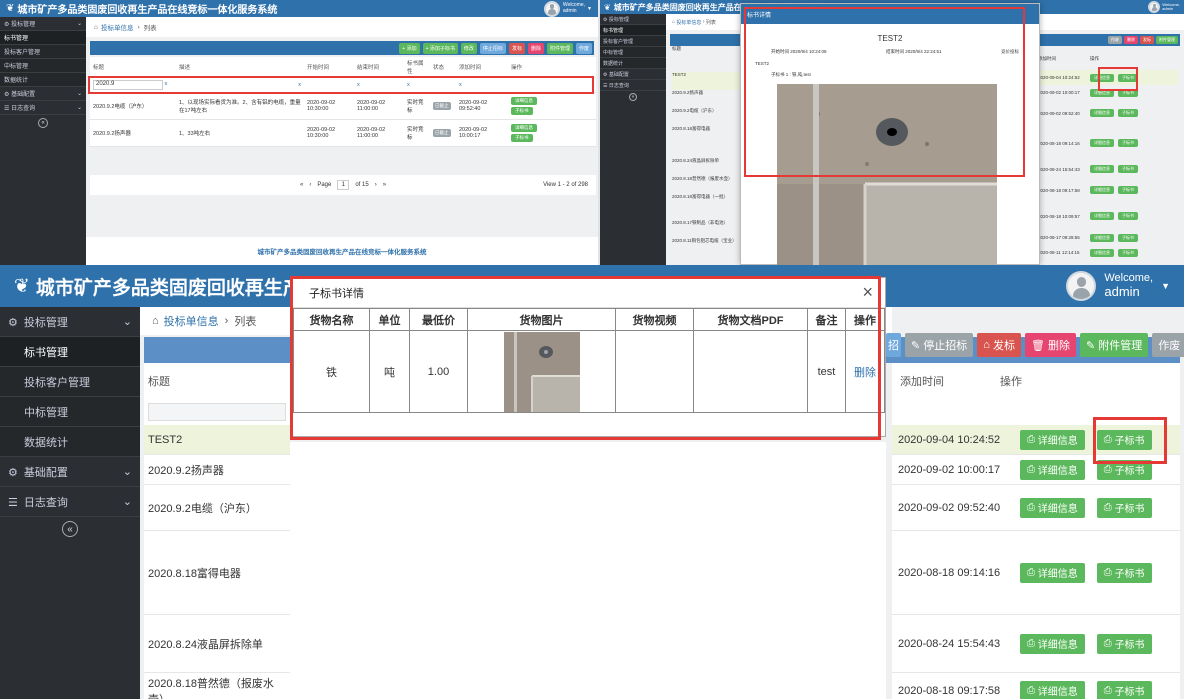 The width and height of the screenshot is (1184, 699). Describe the element at coordinates (1051, 345) in the screenshot. I see `delete-button: 🗑 删除` at that location.